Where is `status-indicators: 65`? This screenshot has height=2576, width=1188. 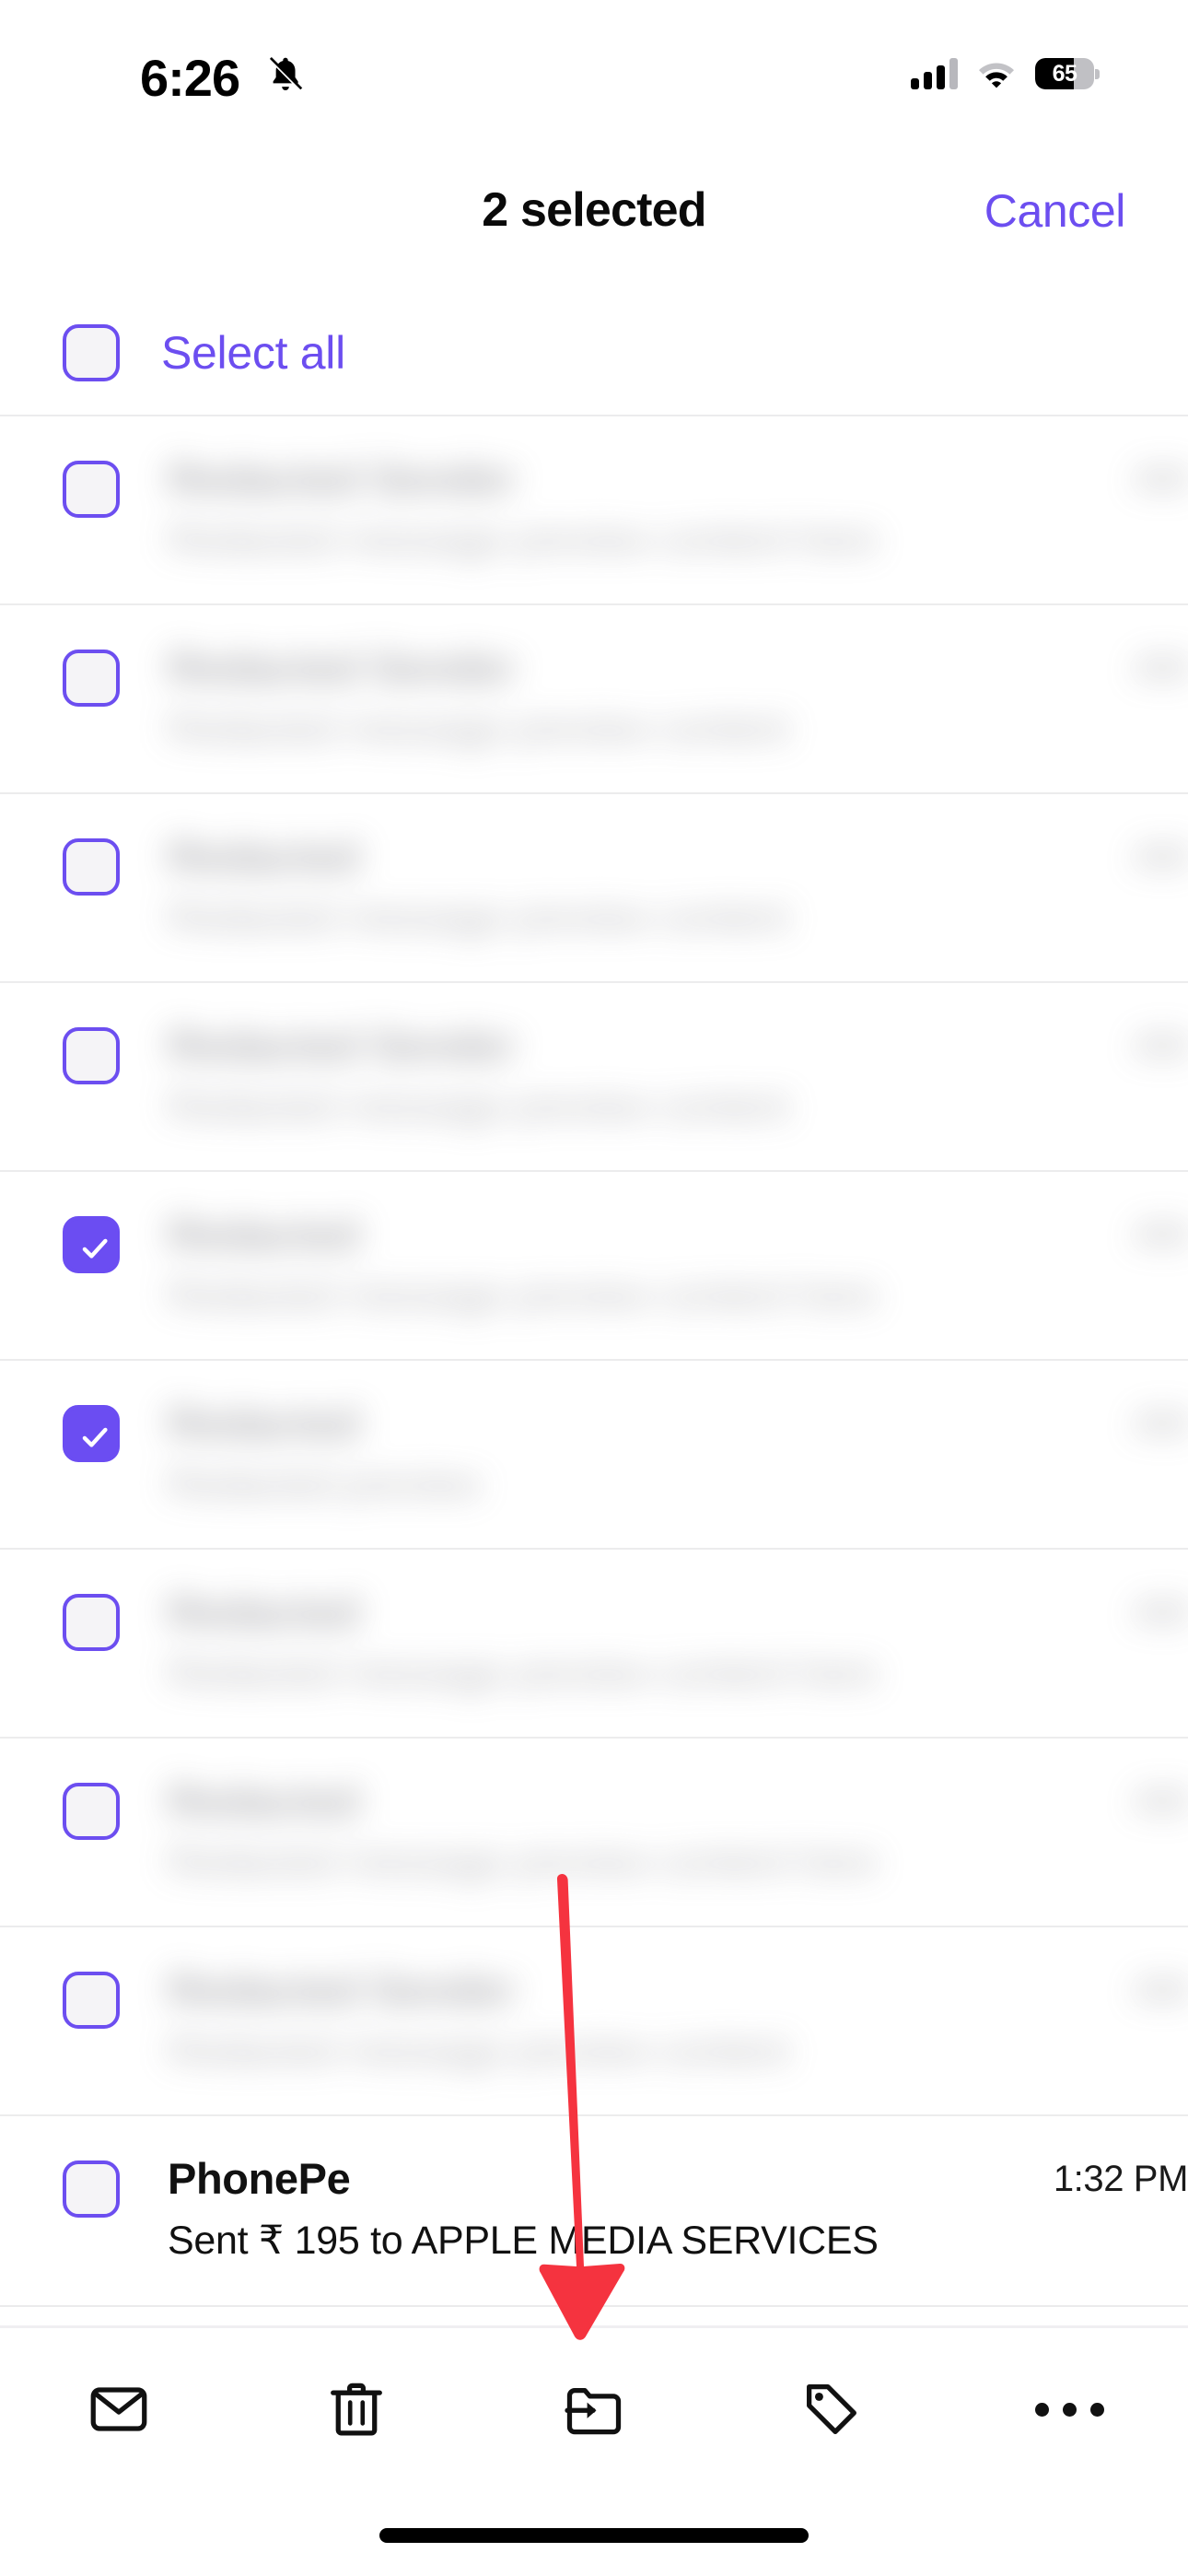 status-indicators: 65 is located at coordinates (1005, 74).